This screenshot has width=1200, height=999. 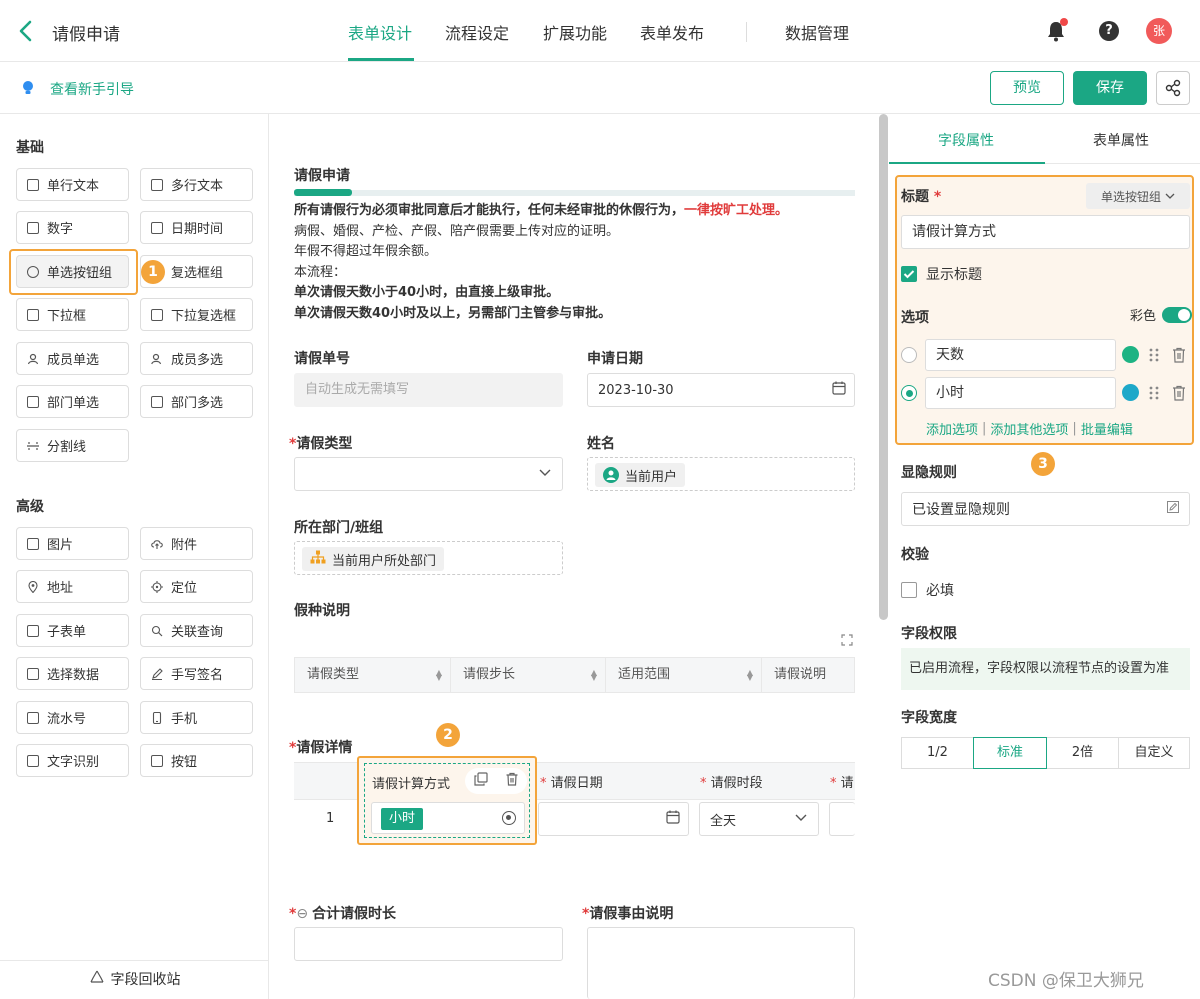 What do you see at coordinates (613, 819) in the screenshot?
I see `subform-date-field` at bounding box center [613, 819].